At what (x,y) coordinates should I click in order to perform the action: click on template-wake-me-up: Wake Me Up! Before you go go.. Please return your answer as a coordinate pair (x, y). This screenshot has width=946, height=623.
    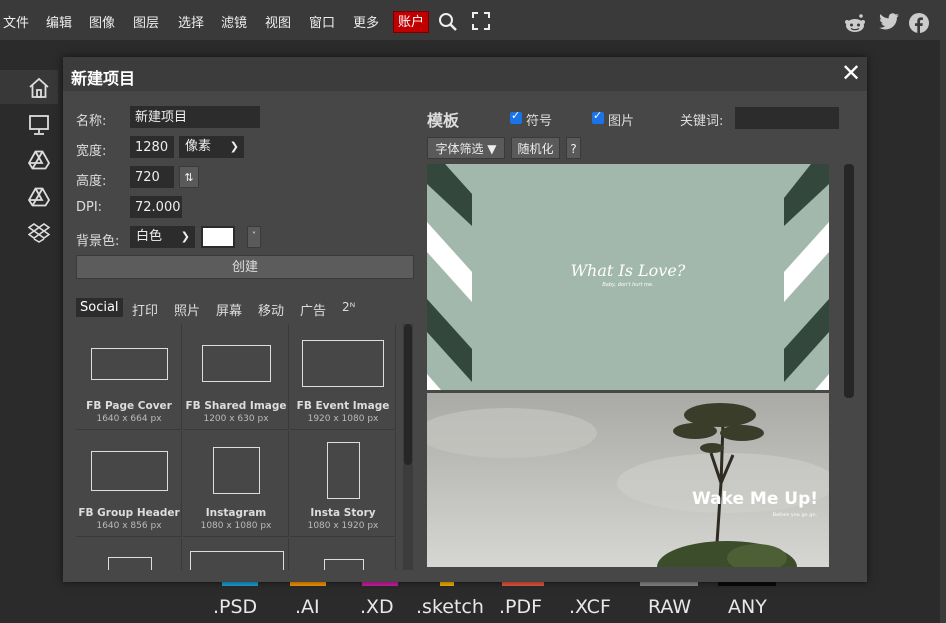
    Looking at the image, I should click on (628, 480).